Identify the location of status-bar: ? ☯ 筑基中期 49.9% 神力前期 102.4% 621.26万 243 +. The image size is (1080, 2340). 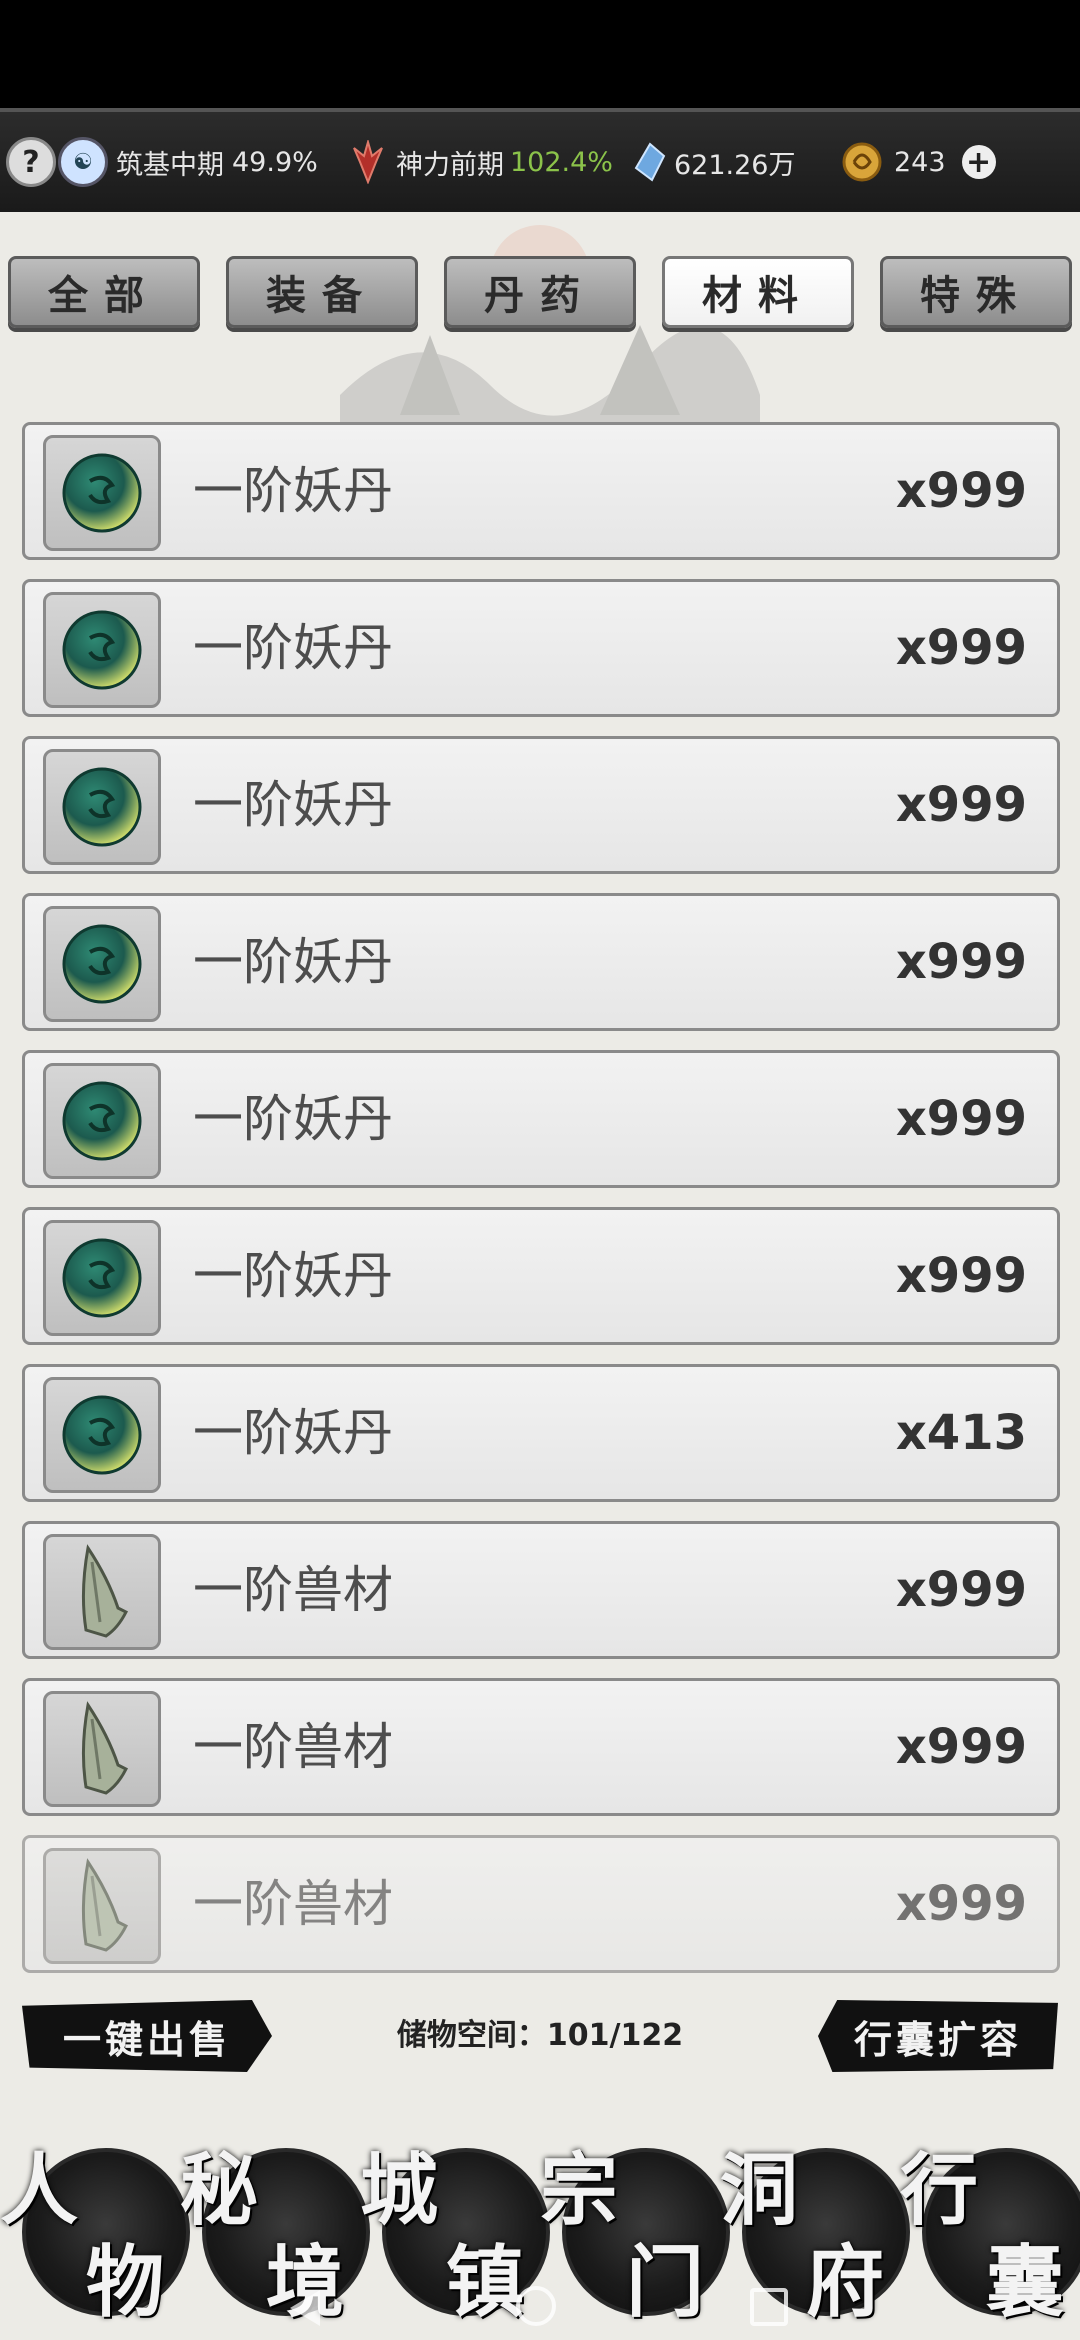
(540, 160).